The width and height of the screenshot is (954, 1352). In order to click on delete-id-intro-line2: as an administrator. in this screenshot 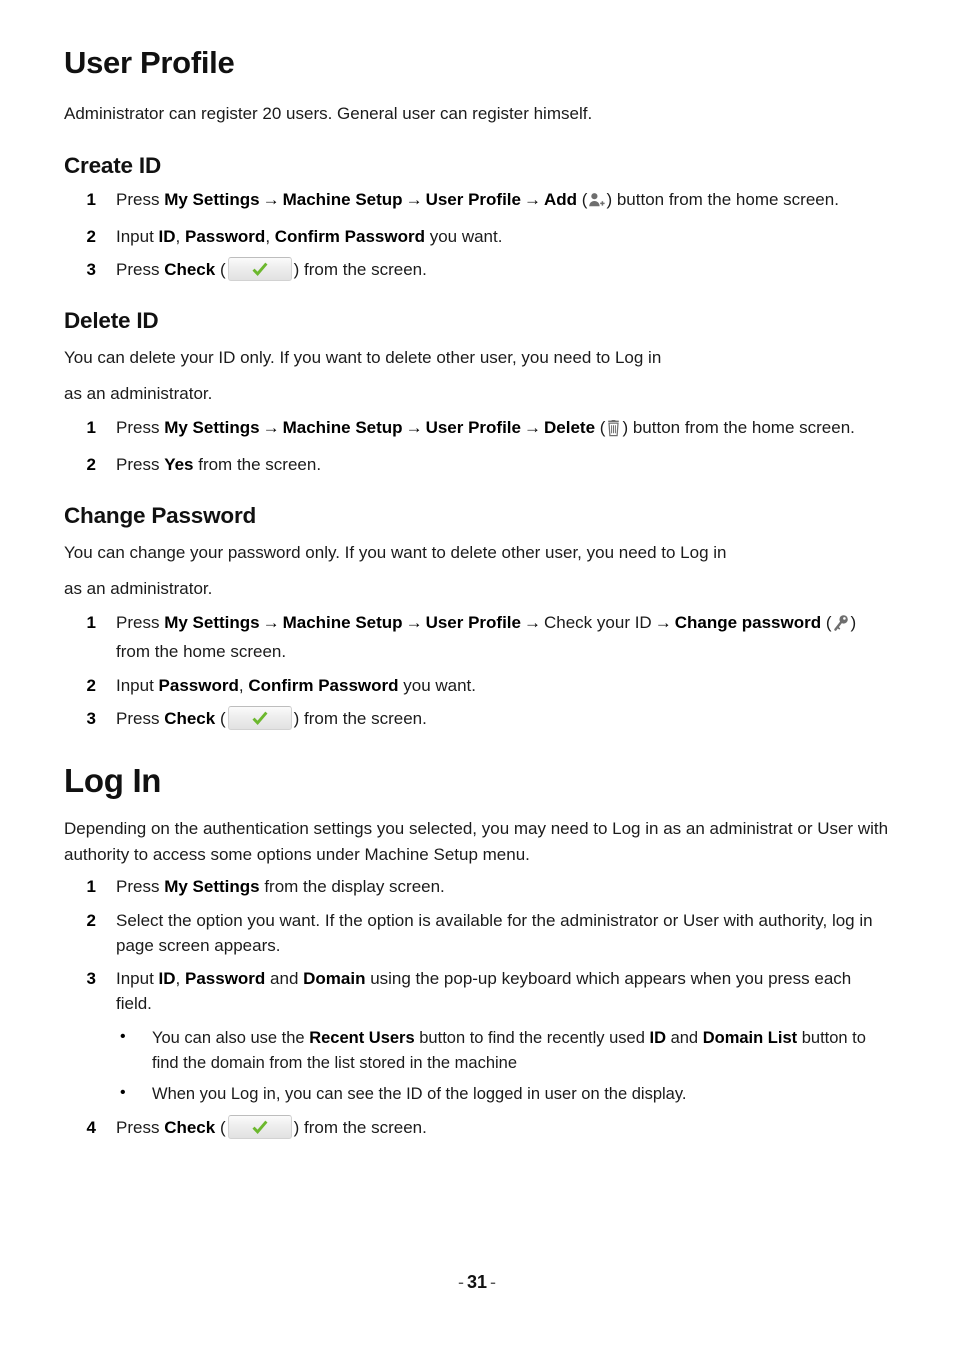, I will do `click(138, 393)`.